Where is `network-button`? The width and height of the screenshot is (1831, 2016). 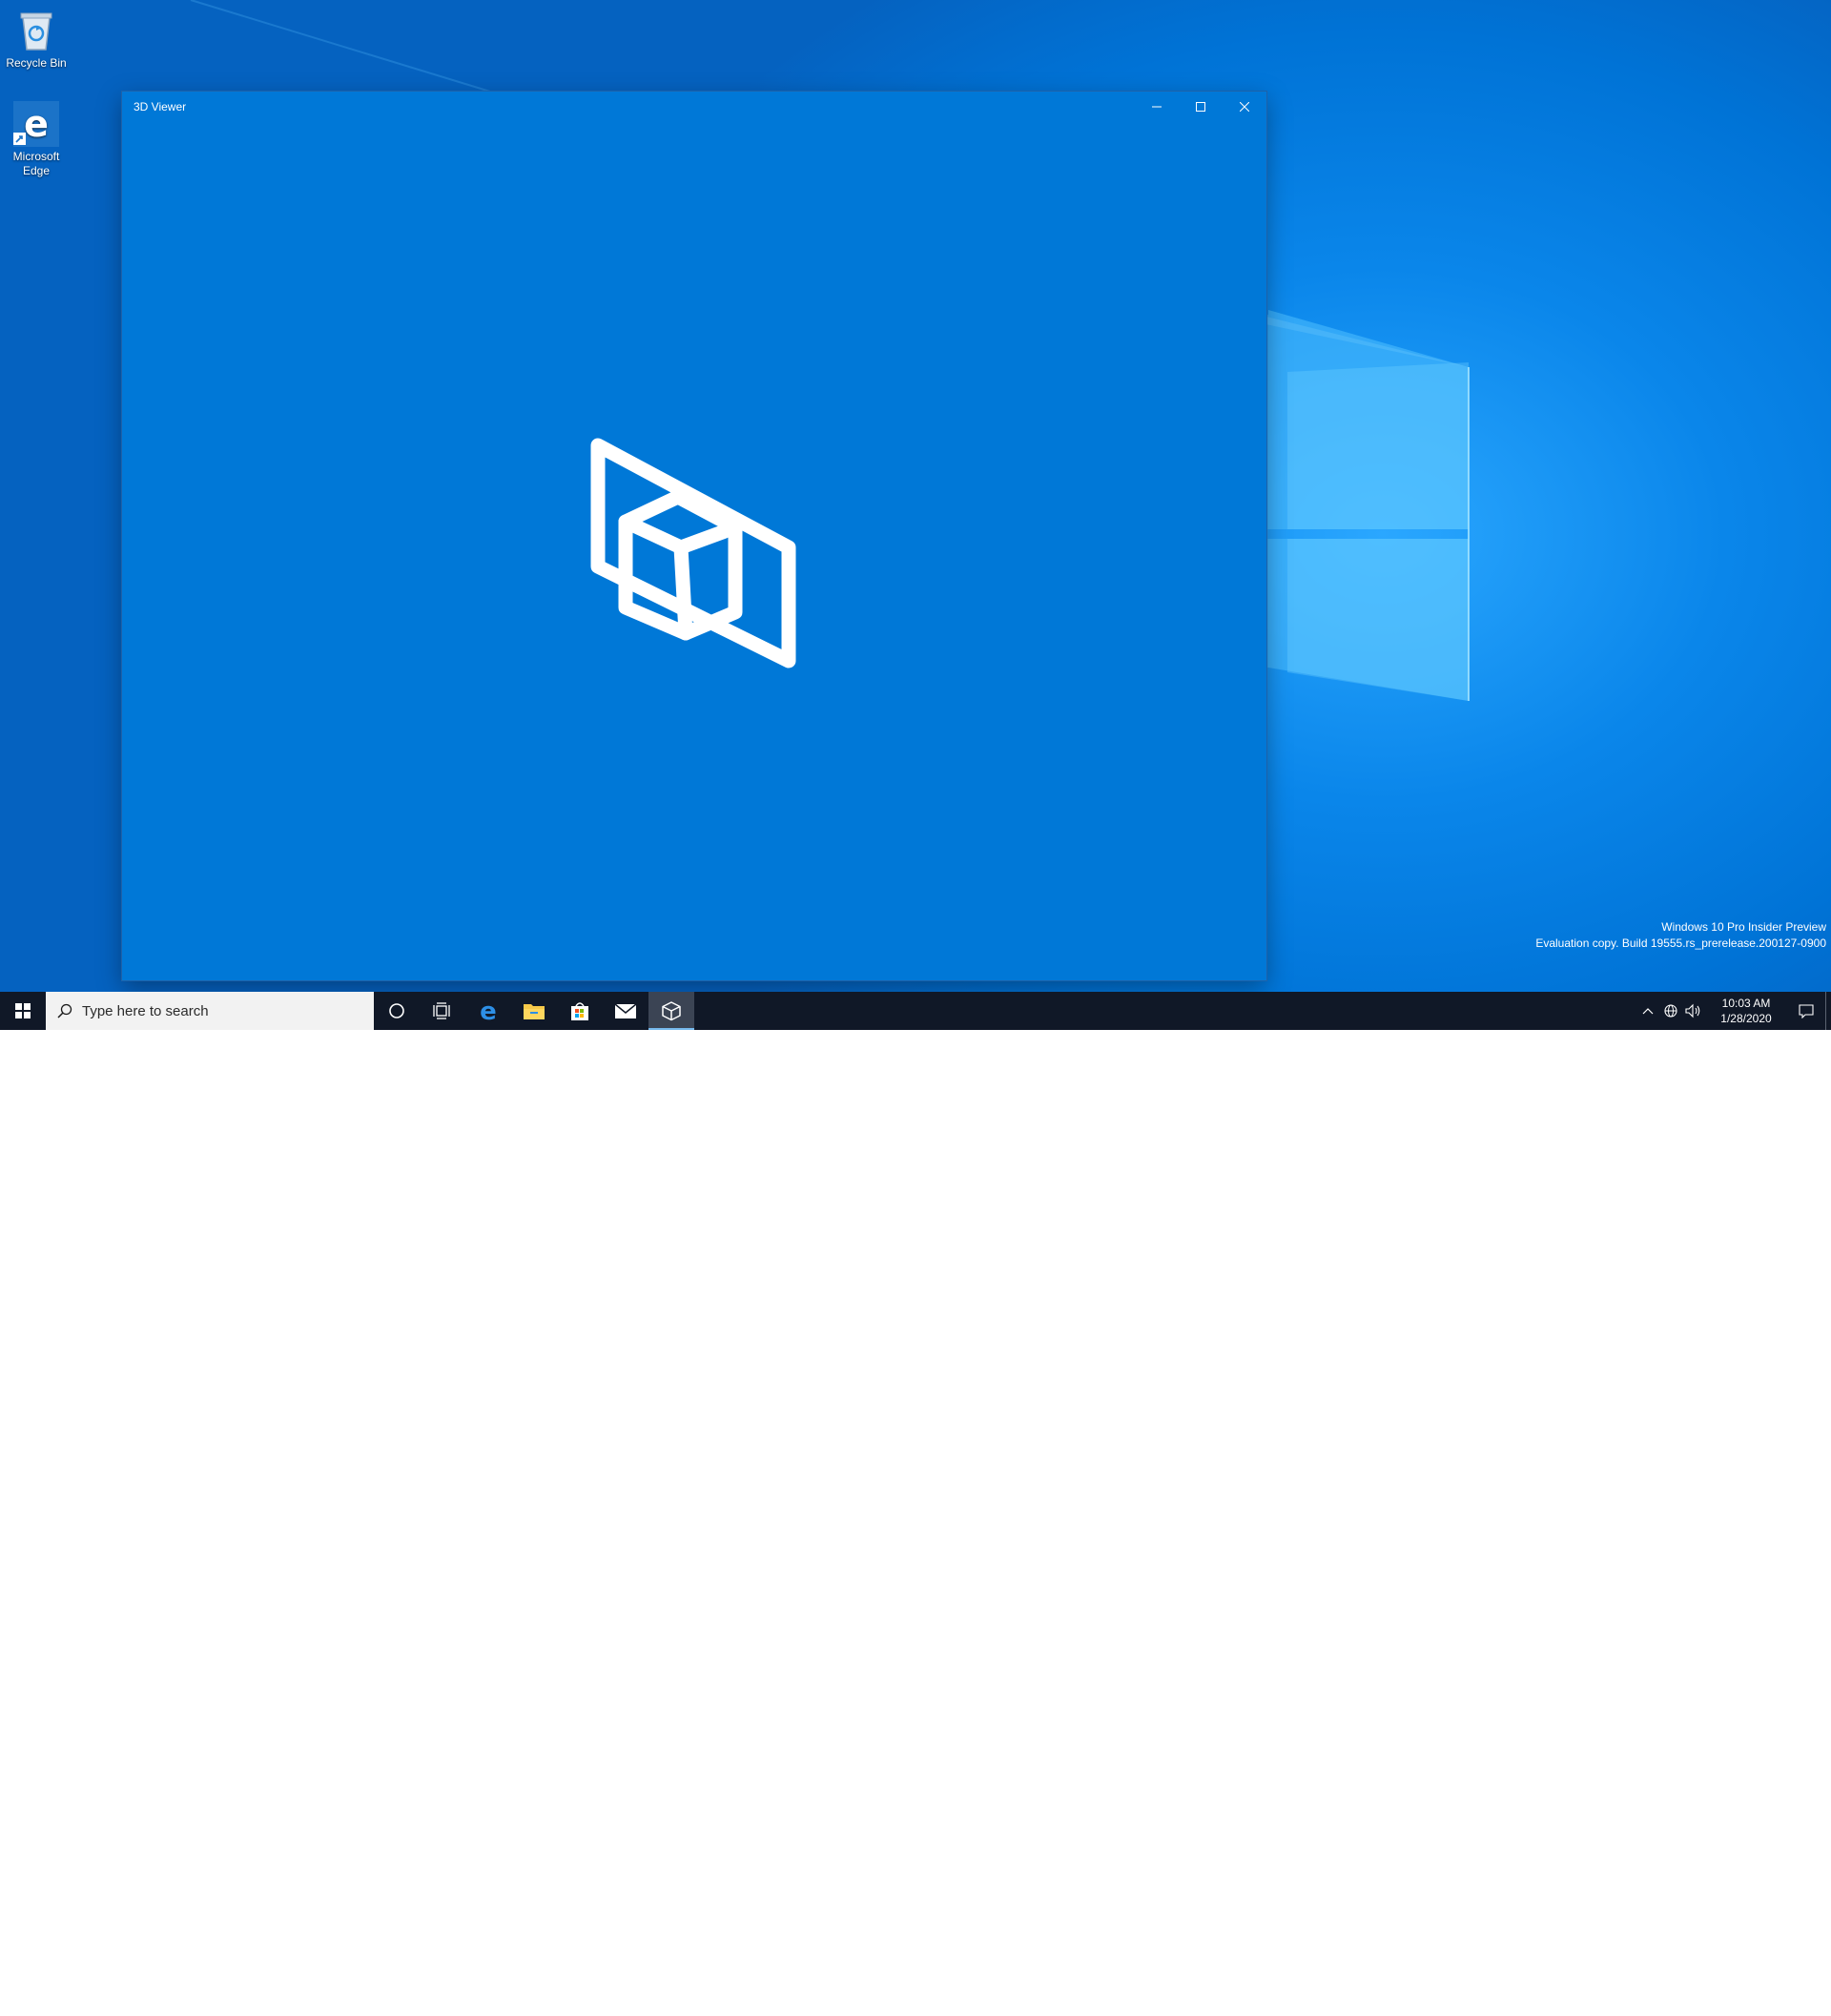
network-button is located at coordinates (1670, 1011).